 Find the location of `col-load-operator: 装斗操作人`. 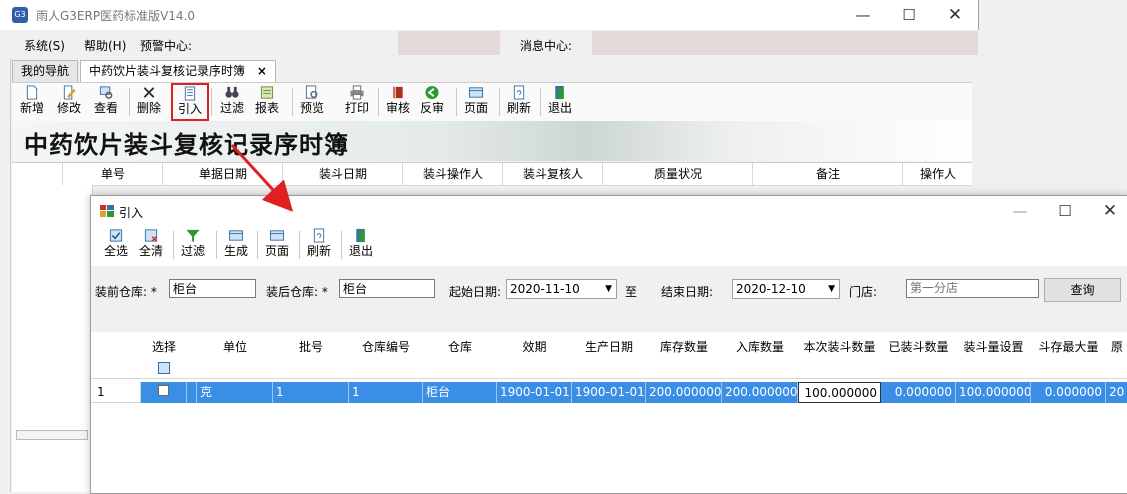

col-load-operator: 装斗操作人 is located at coordinates (452, 174).